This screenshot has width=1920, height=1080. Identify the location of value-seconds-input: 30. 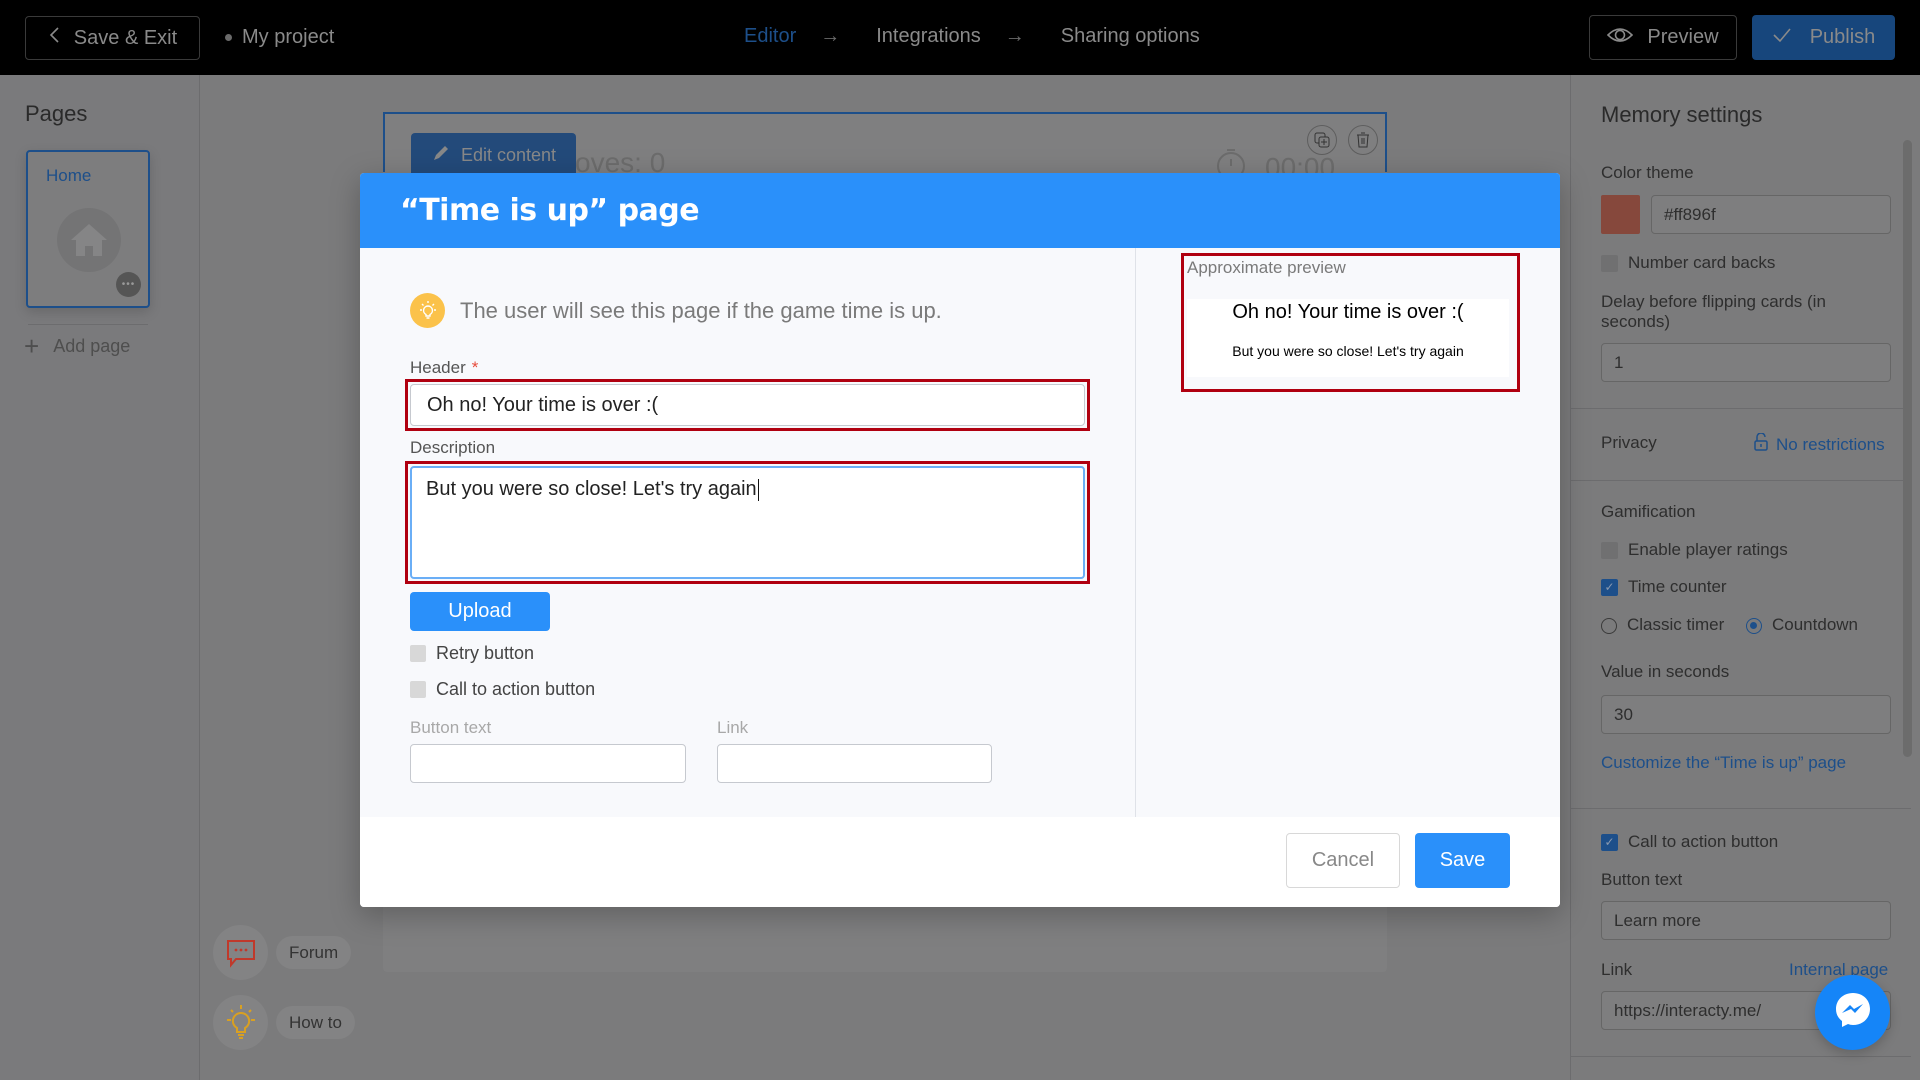
(1746, 714).